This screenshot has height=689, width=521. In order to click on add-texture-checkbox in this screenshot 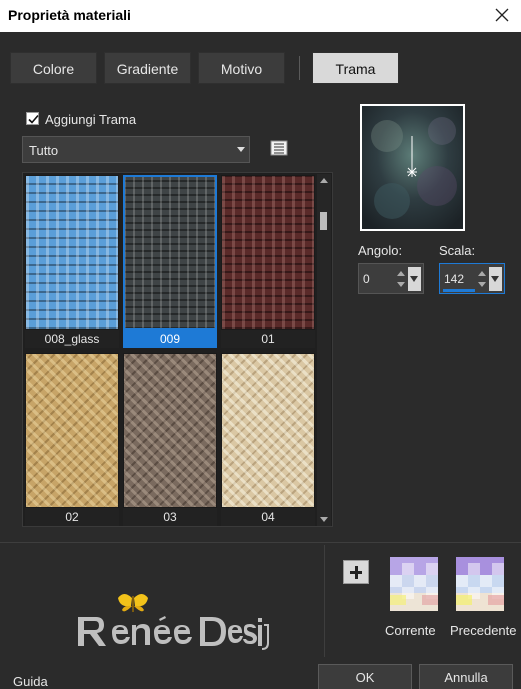, I will do `click(32, 118)`.